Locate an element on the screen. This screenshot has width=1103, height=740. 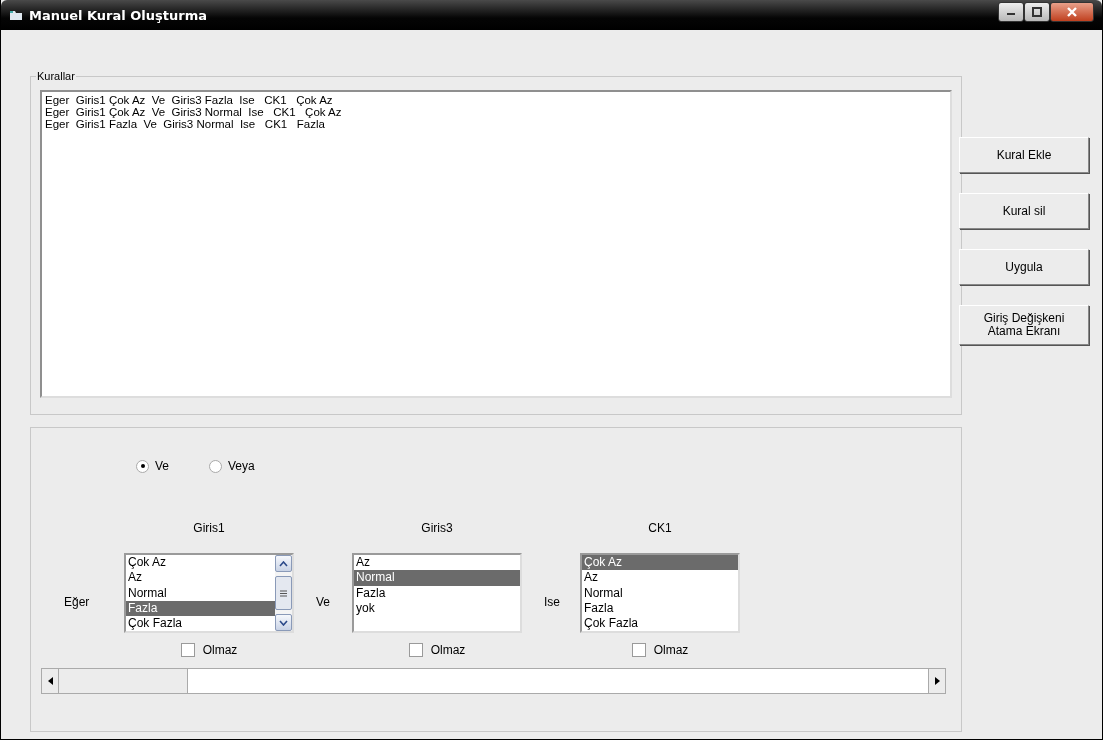
close-button is located at coordinates (1072, 12).